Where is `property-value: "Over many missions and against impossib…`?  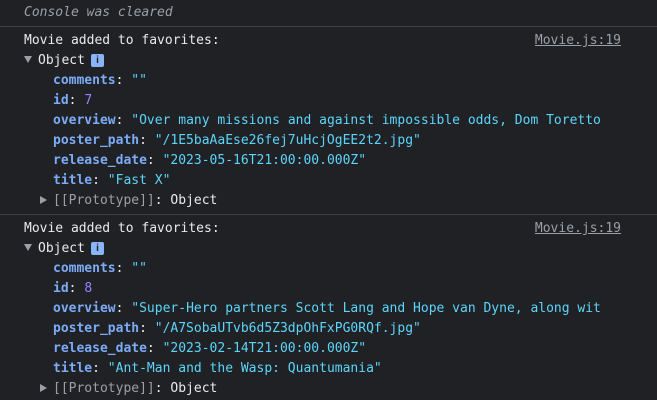 property-value: "Over many missions and against impossib… is located at coordinates (366, 120).